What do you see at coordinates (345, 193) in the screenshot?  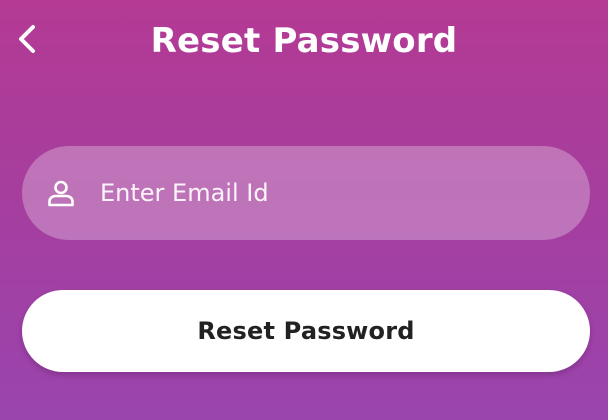 I see `email-input` at bounding box center [345, 193].